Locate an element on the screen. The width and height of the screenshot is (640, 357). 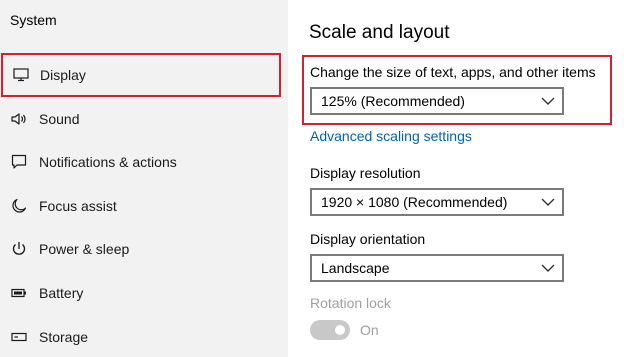
sidebar-item-storage: Storage is located at coordinates (144, 336).